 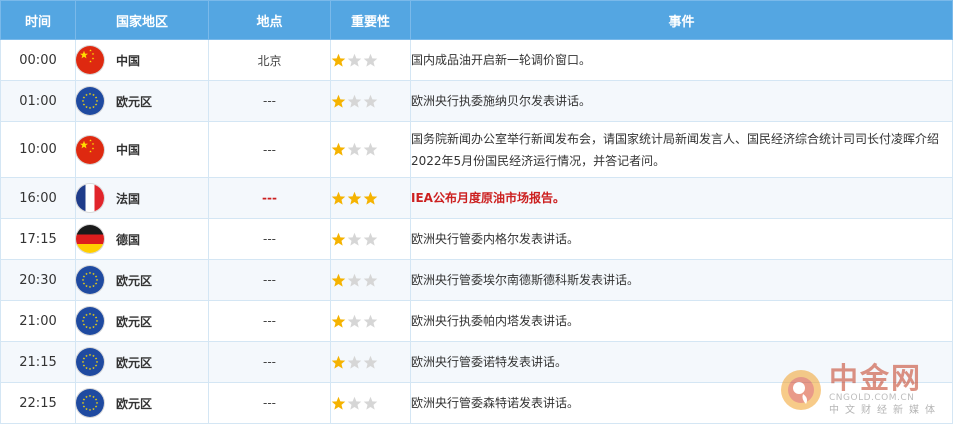 I want to click on event-description: IEA公布月度原油市场报告。, so click(x=681, y=198).